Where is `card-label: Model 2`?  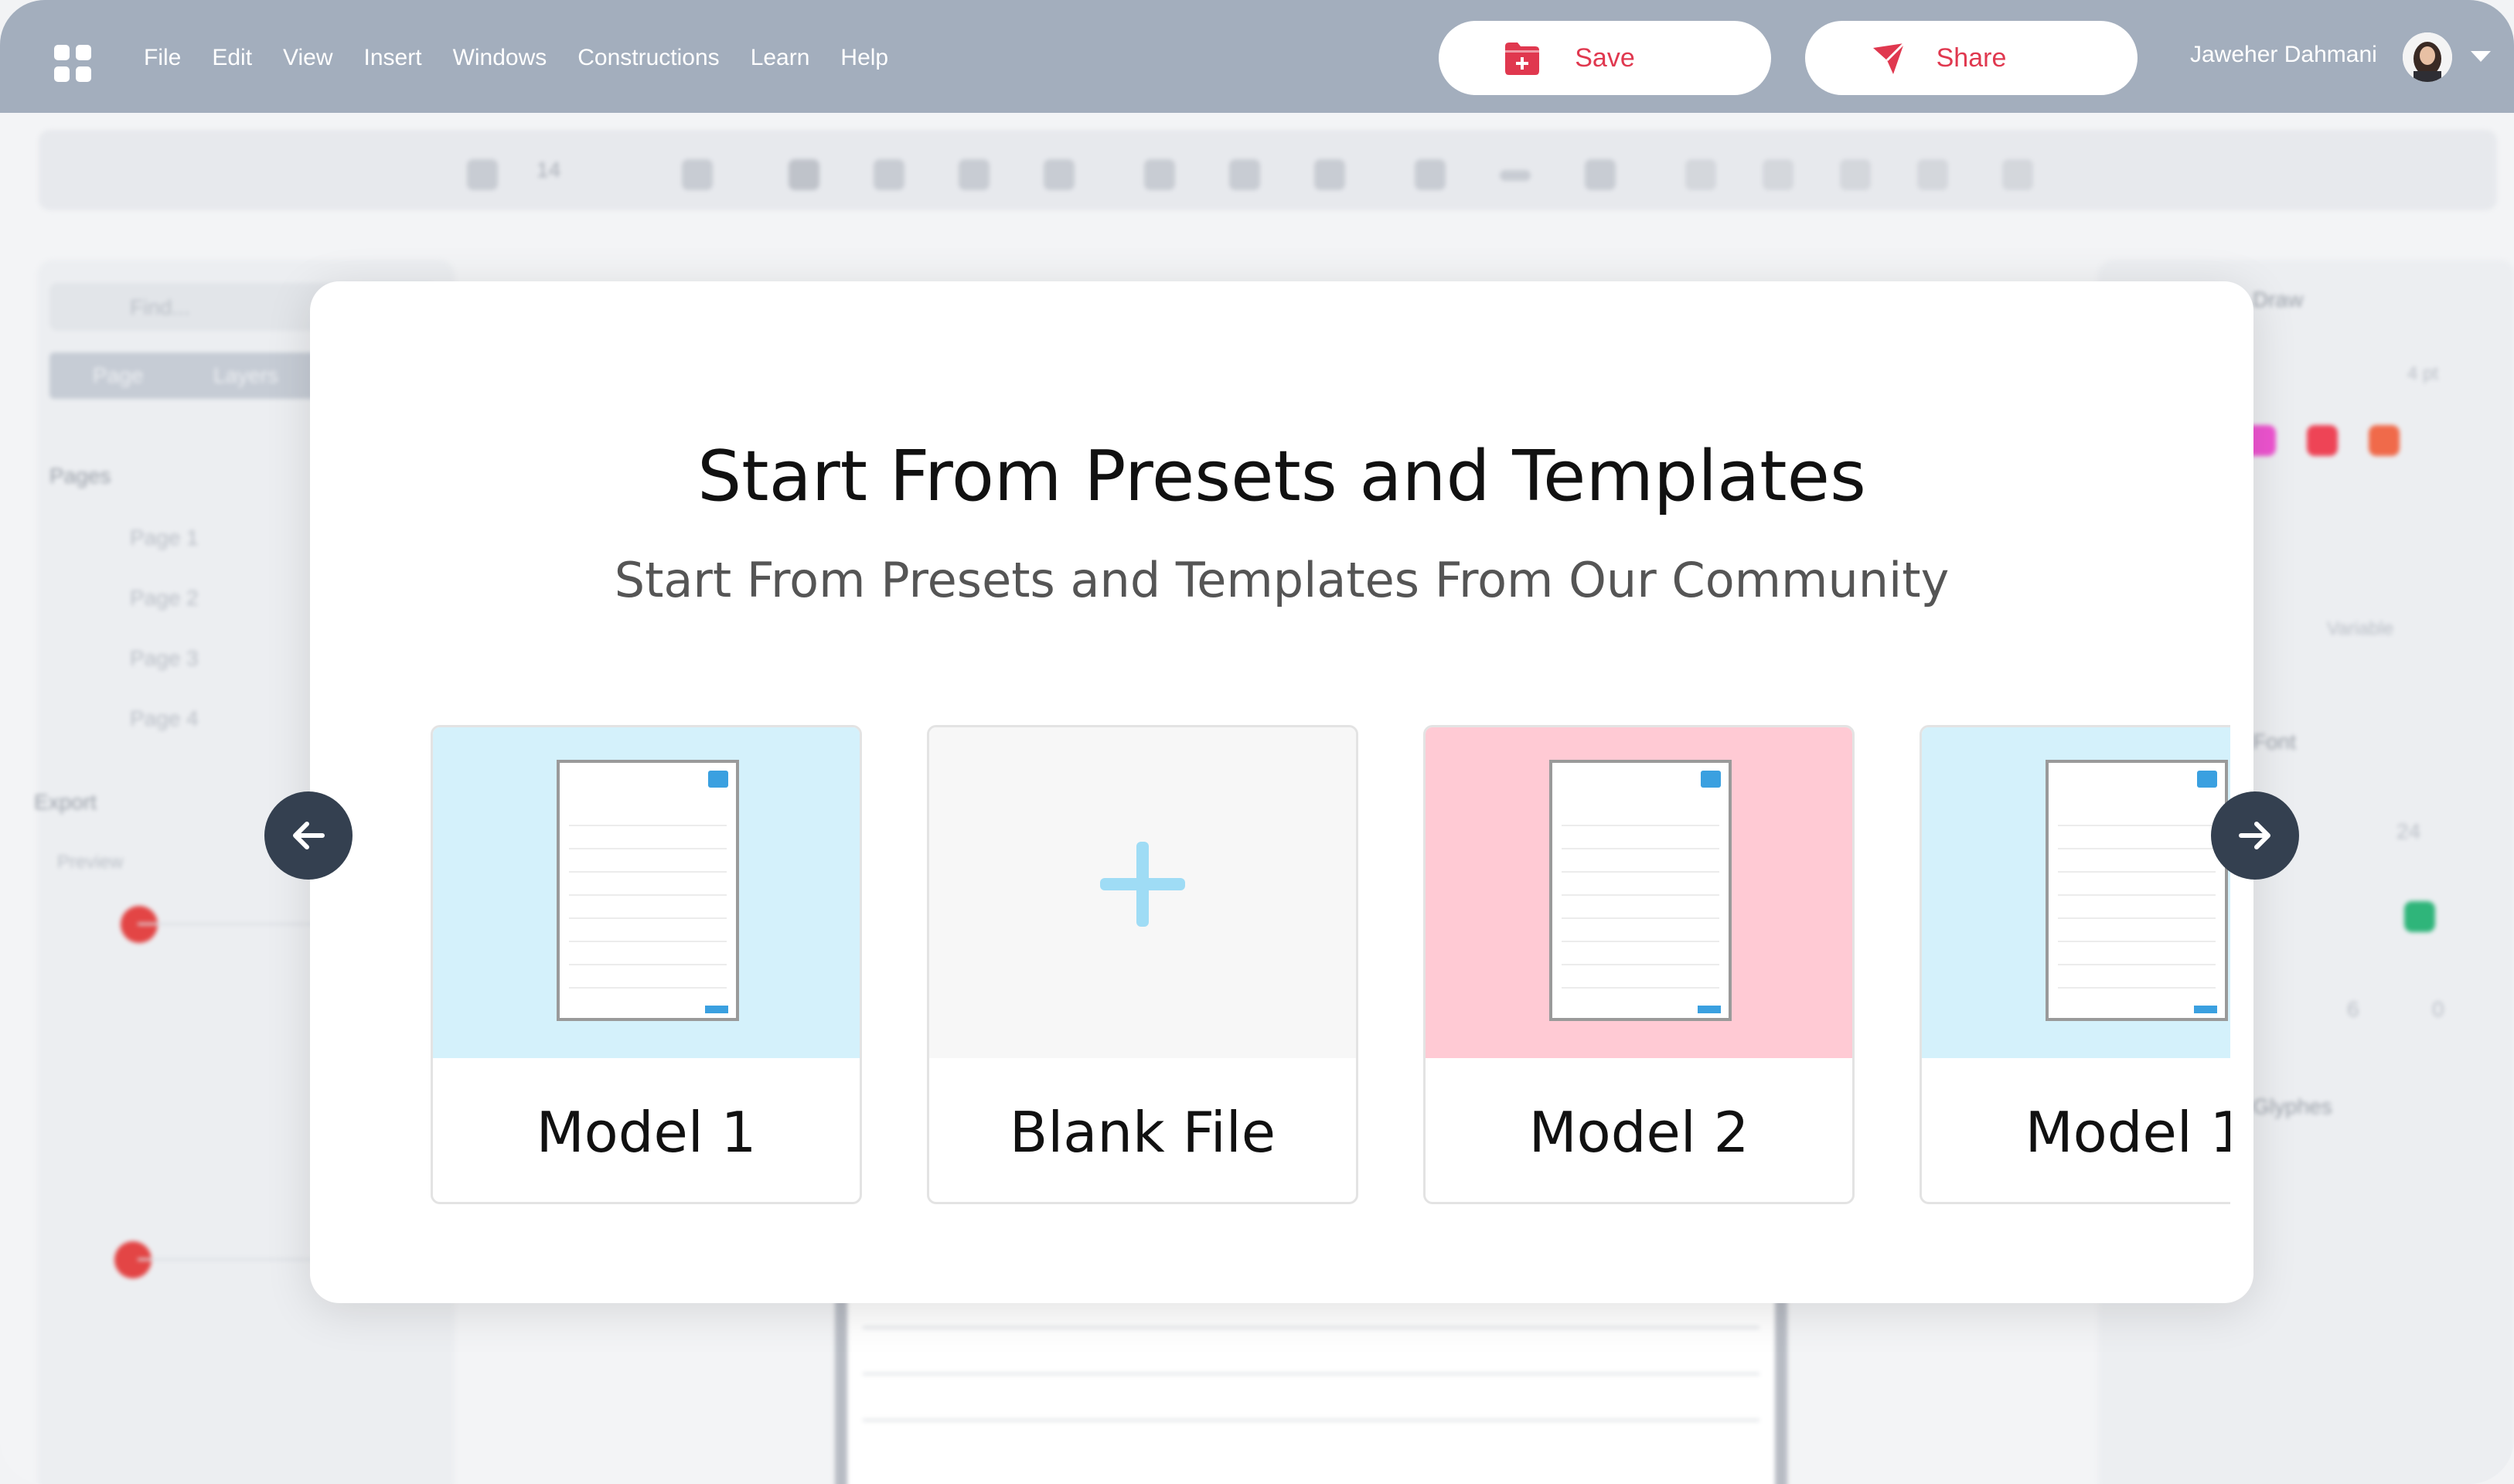 card-label: Model 2 is located at coordinates (1638, 1132).